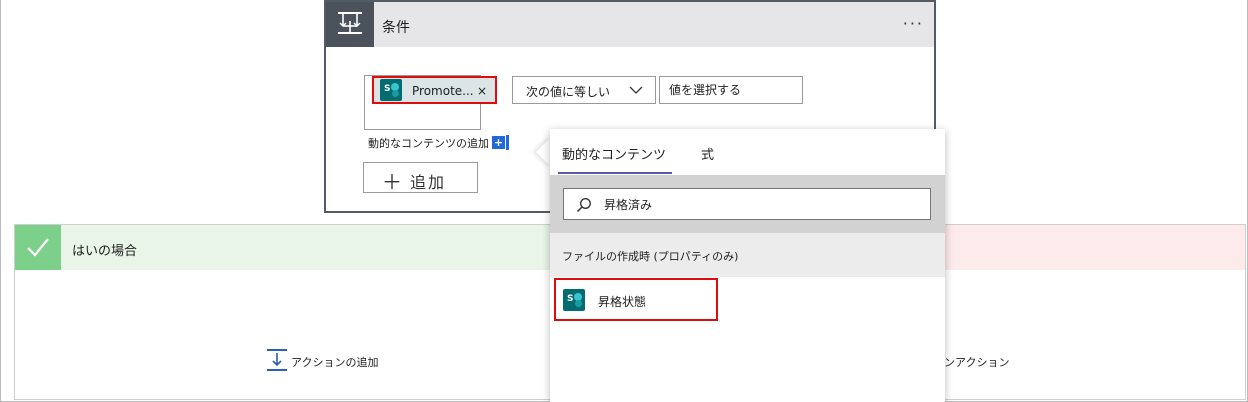 The width and height of the screenshot is (1248, 402). I want to click on no-branch-panel: ンアクション, so click(1095, 312).